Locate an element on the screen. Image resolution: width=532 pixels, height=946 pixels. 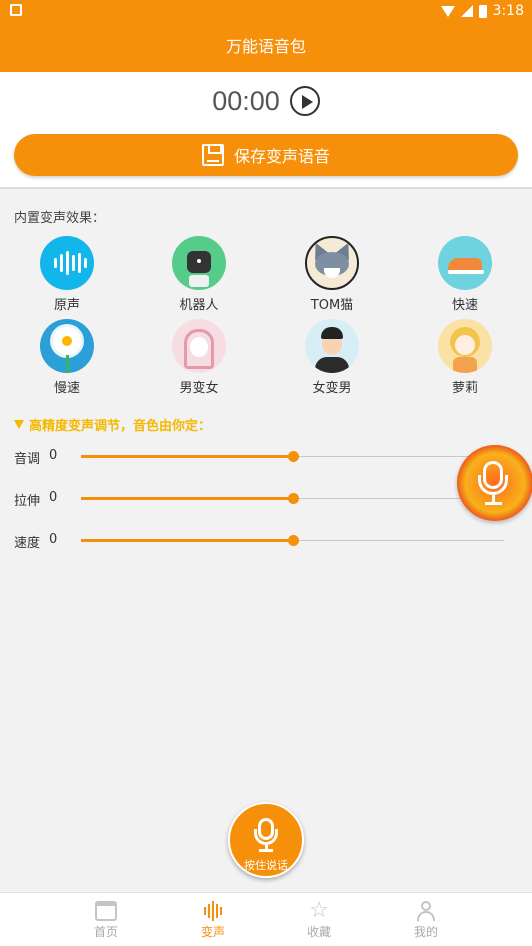
timer-row: 00:00 is located at coordinates (266, 101).